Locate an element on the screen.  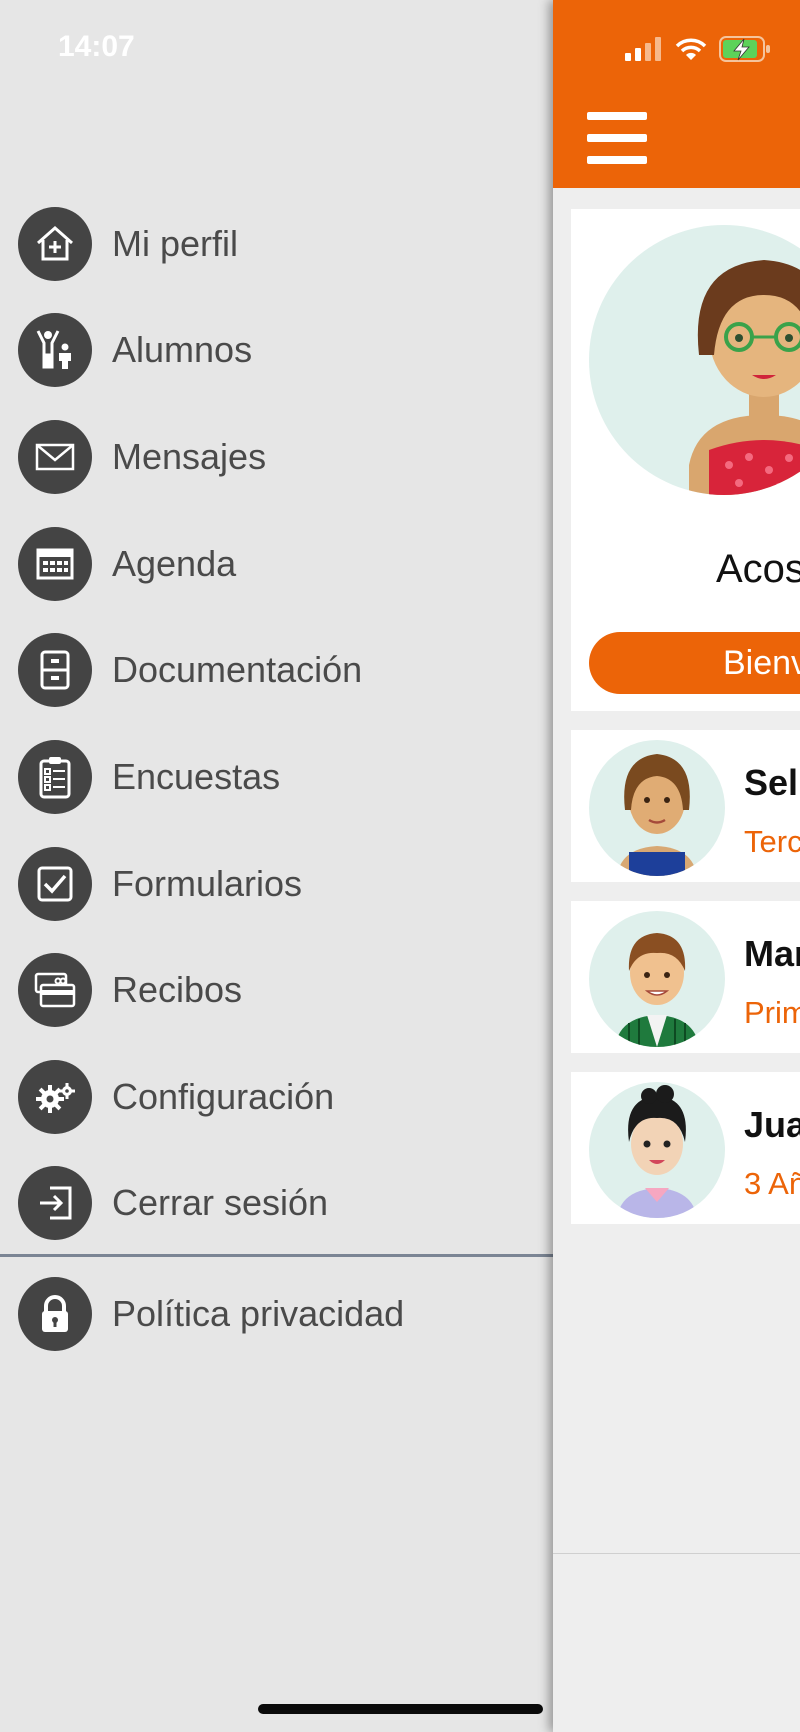
panel-divider is located at coordinates (676, 1553).